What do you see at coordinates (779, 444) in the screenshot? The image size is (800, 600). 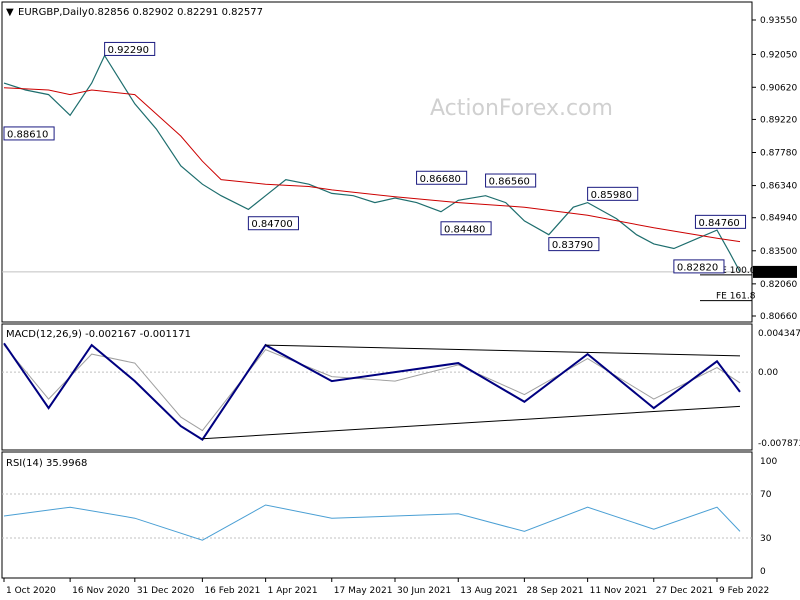 I see `macd-axis-label: -0.007873` at bounding box center [779, 444].